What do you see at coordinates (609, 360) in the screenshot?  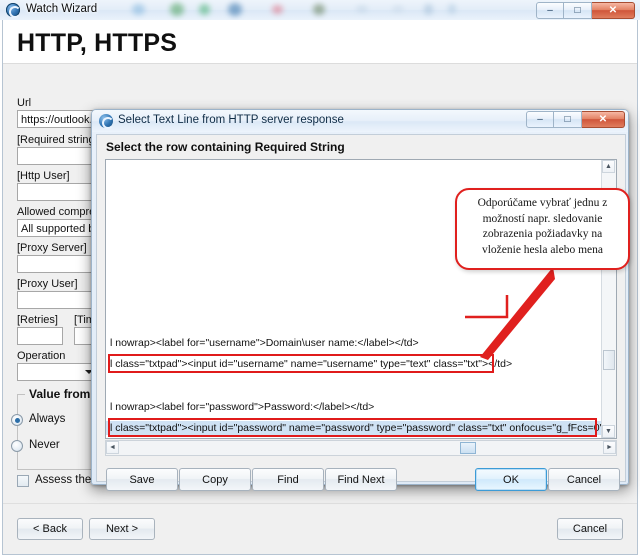 I see `vertical-scroll-thumb` at bounding box center [609, 360].